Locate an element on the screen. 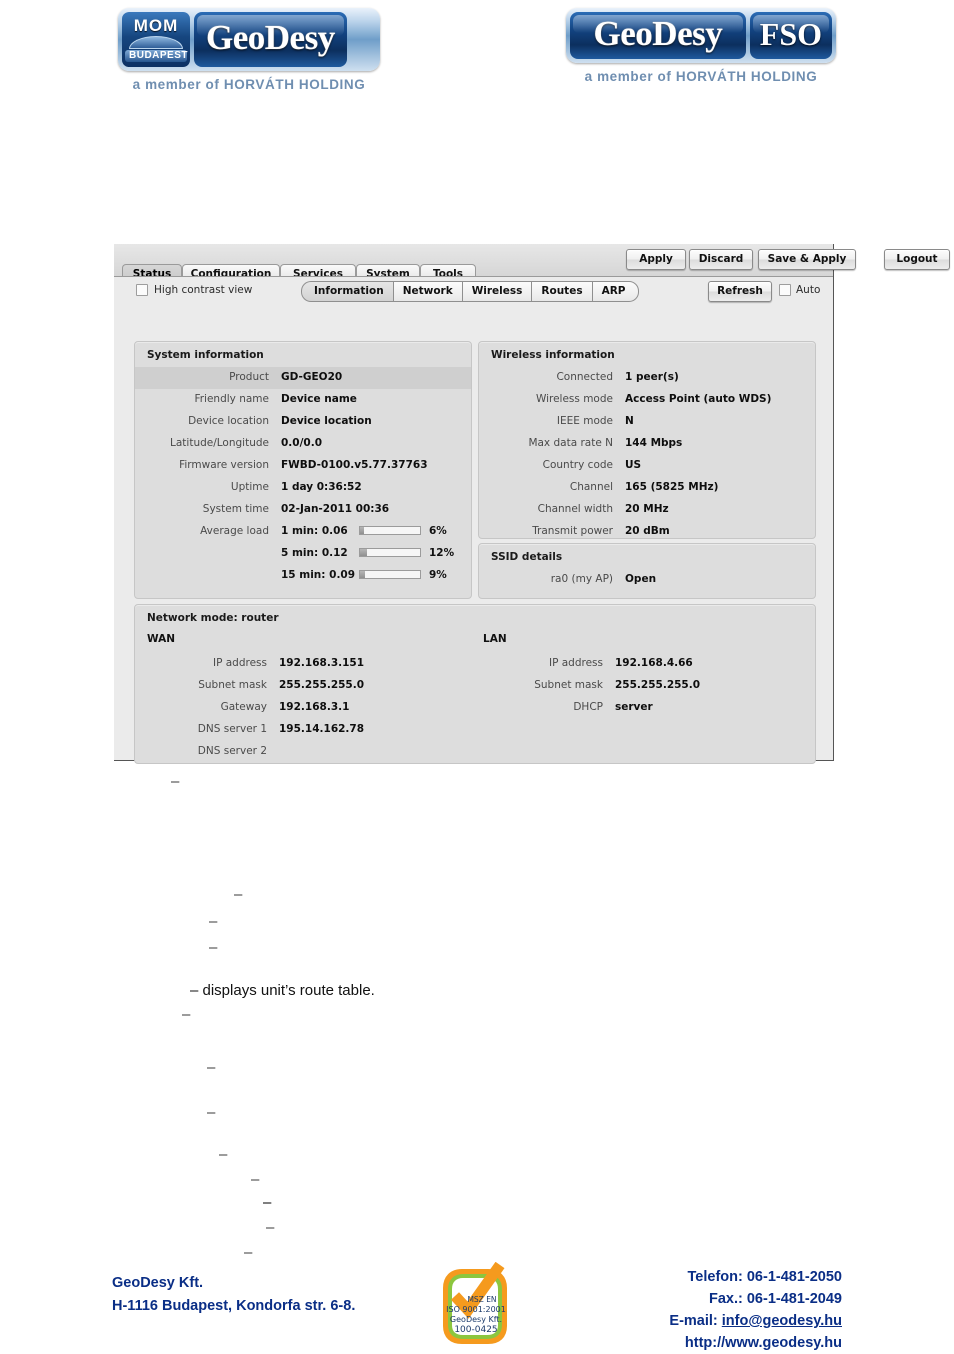 The height and width of the screenshot is (1354, 954). logo-caption-left: a member of HORVÁTH HOLDING is located at coordinates (249, 84).